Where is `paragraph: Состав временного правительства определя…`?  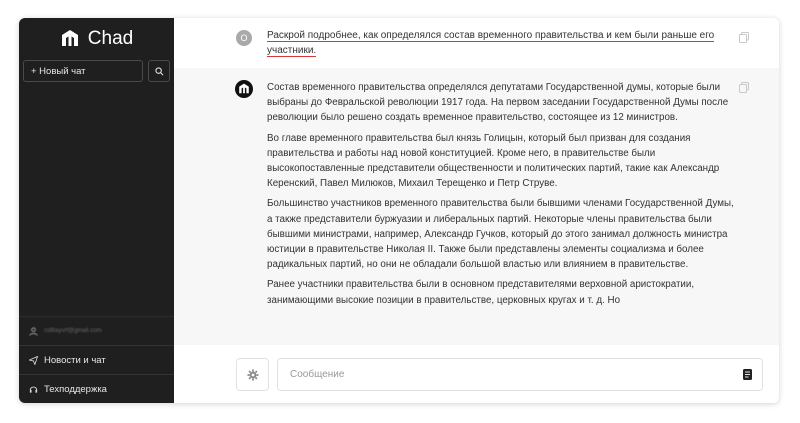 paragraph: Состав временного правительства определя… is located at coordinates (498, 103).